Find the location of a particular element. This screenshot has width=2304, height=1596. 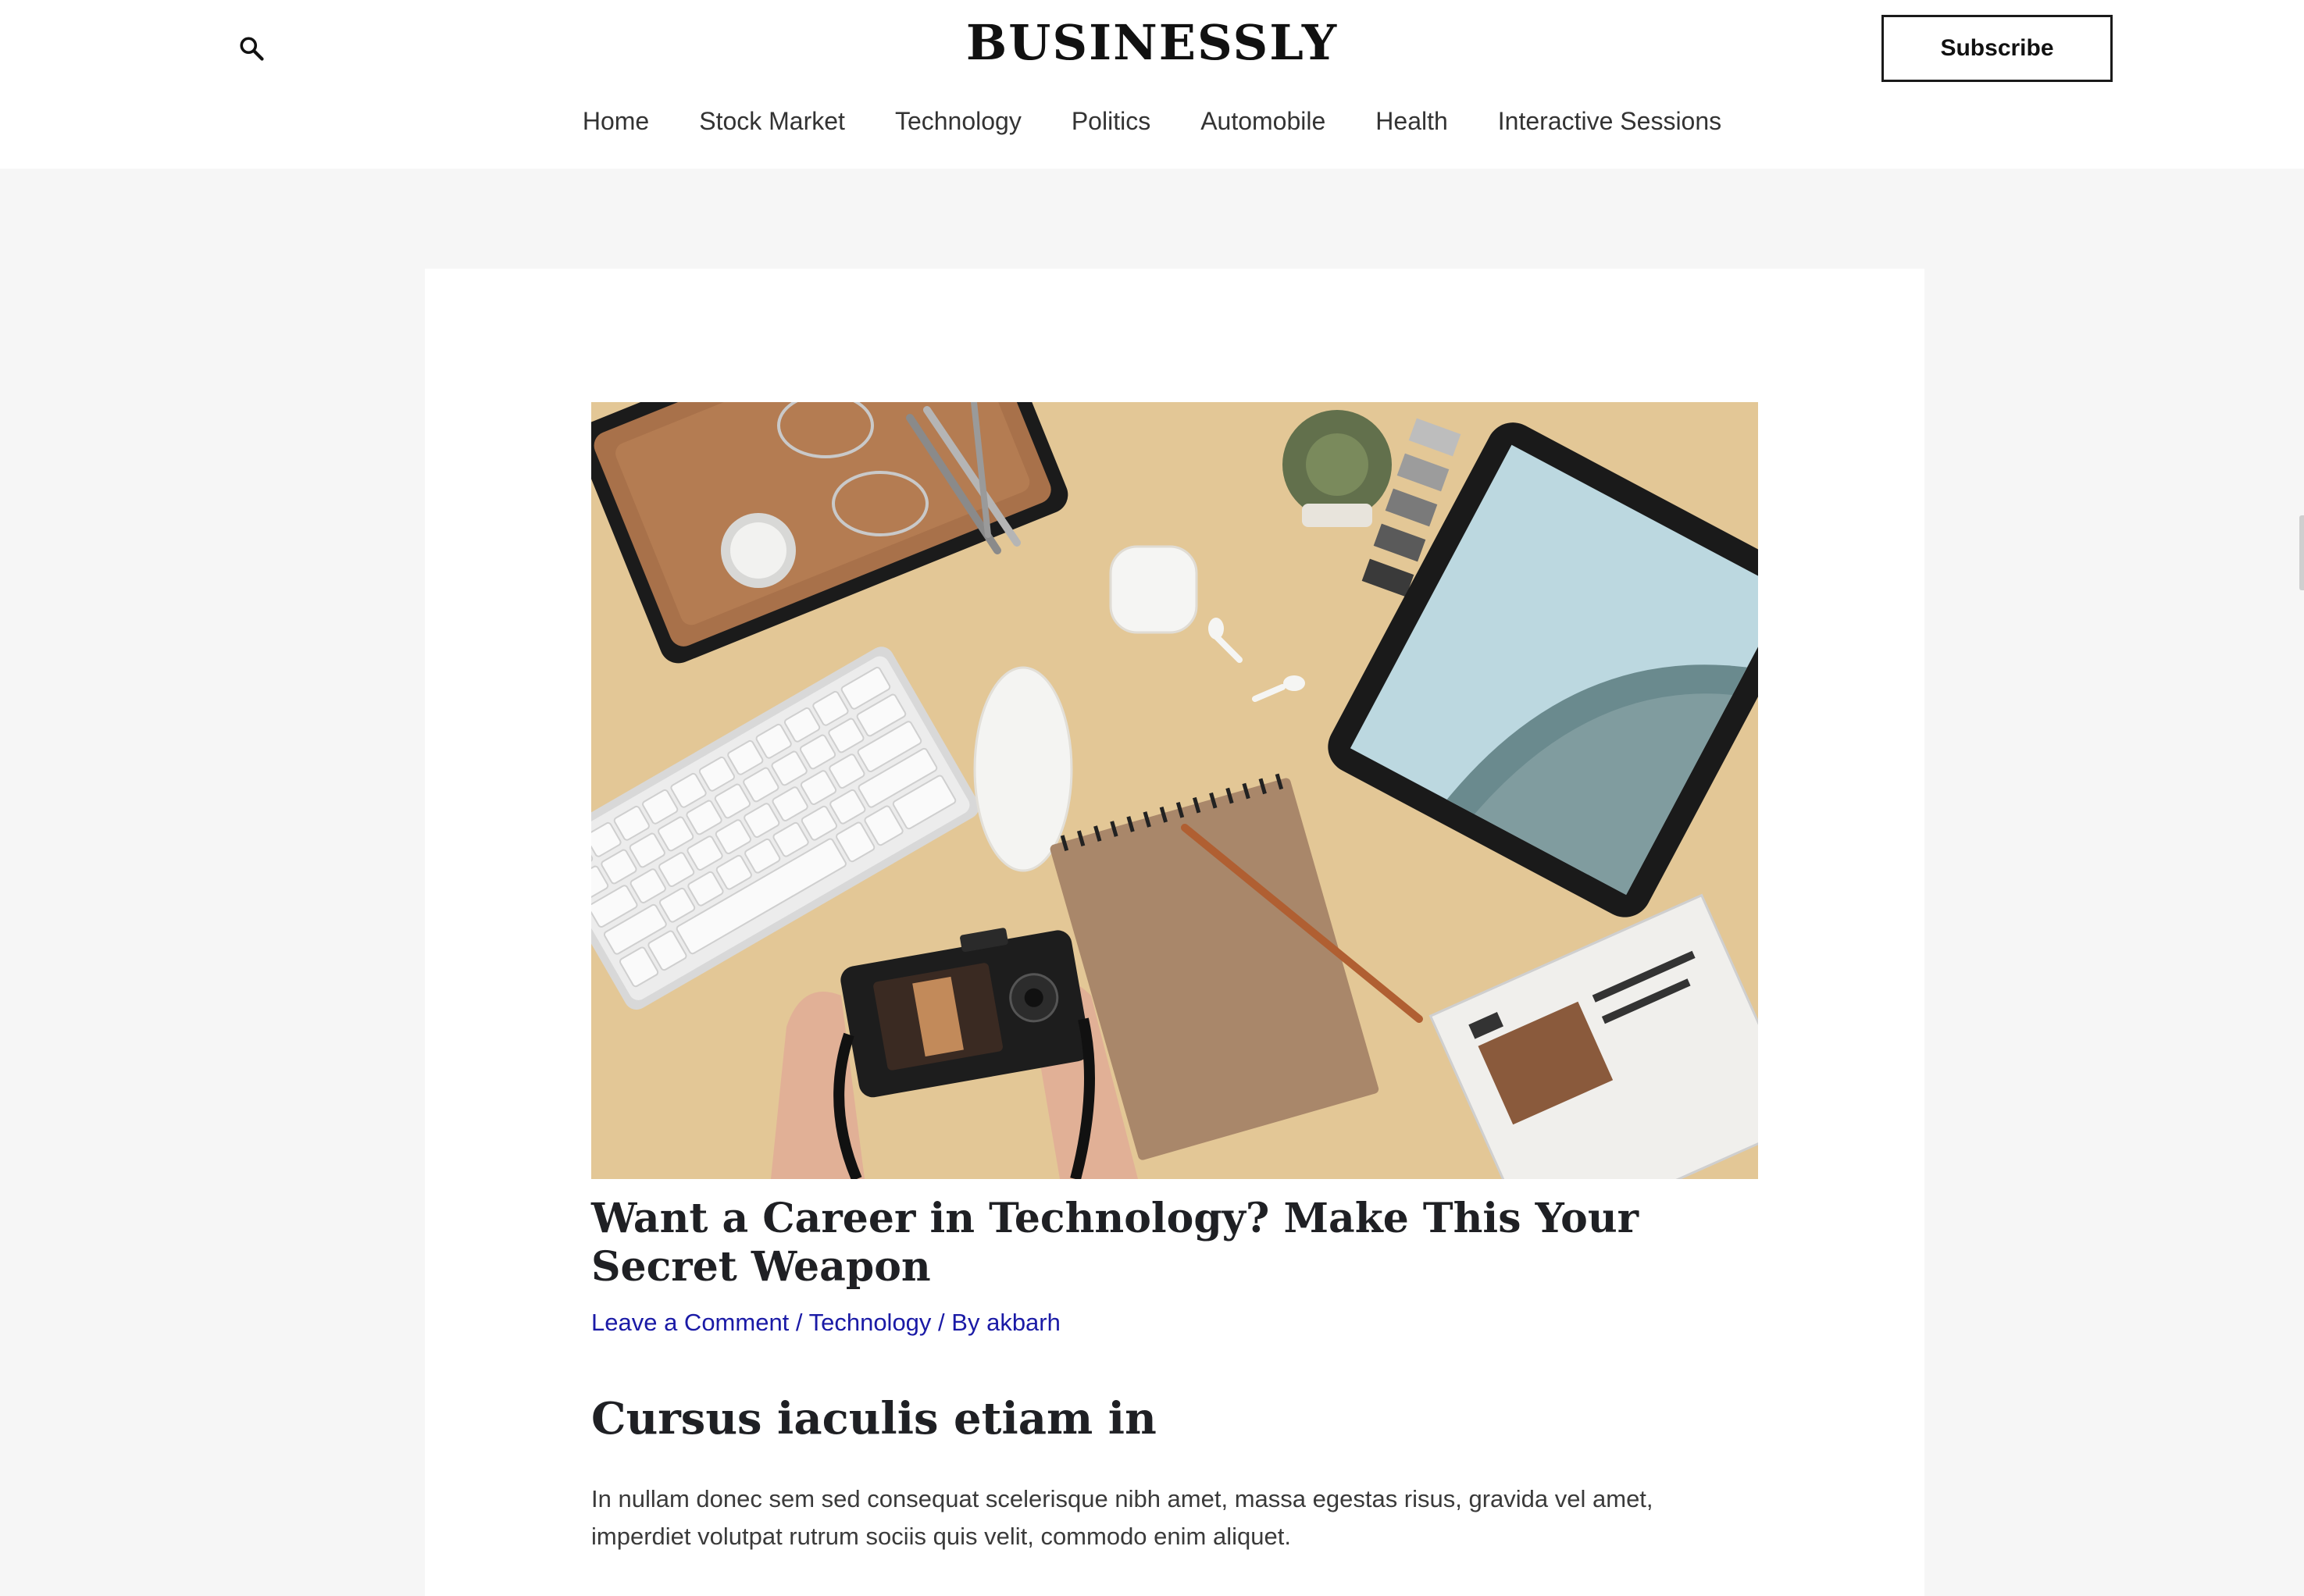

subscribe-button: Subscribe is located at coordinates (1997, 48).